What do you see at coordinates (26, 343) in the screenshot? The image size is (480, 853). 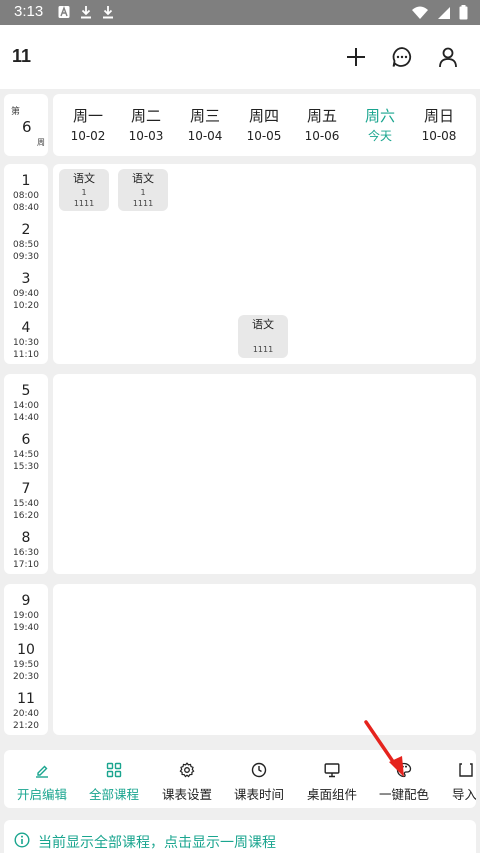 I see `period-start: 10:30` at bounding box center [26, 343].